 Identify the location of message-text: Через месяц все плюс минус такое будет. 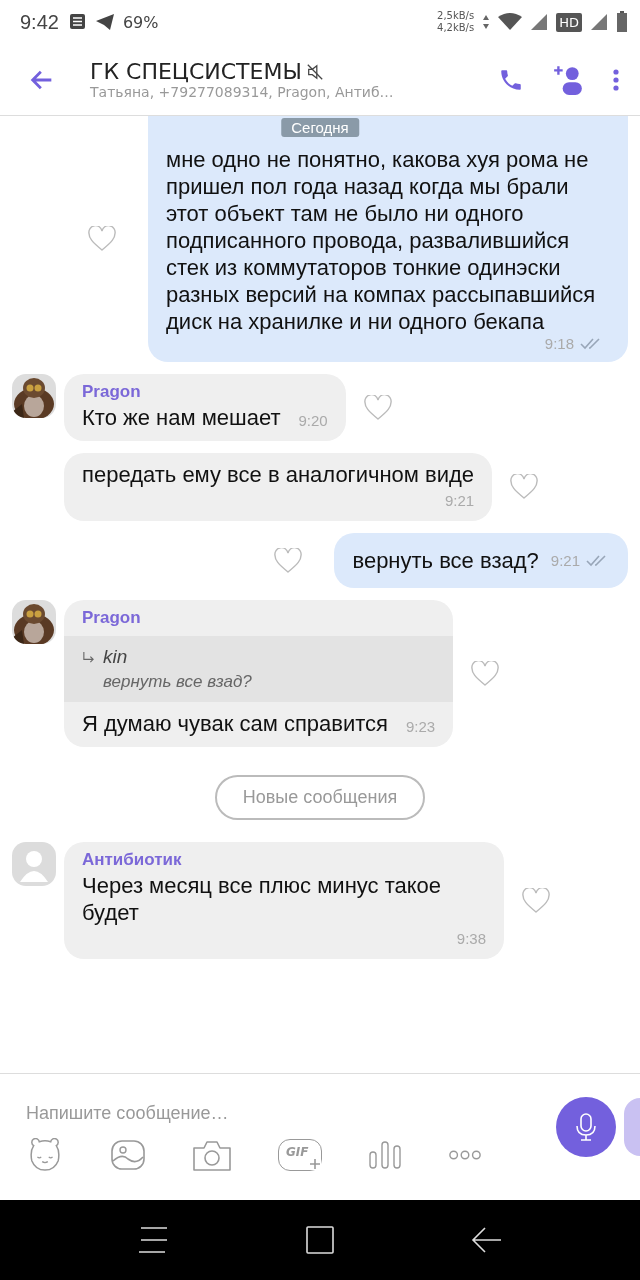
(262, 899).